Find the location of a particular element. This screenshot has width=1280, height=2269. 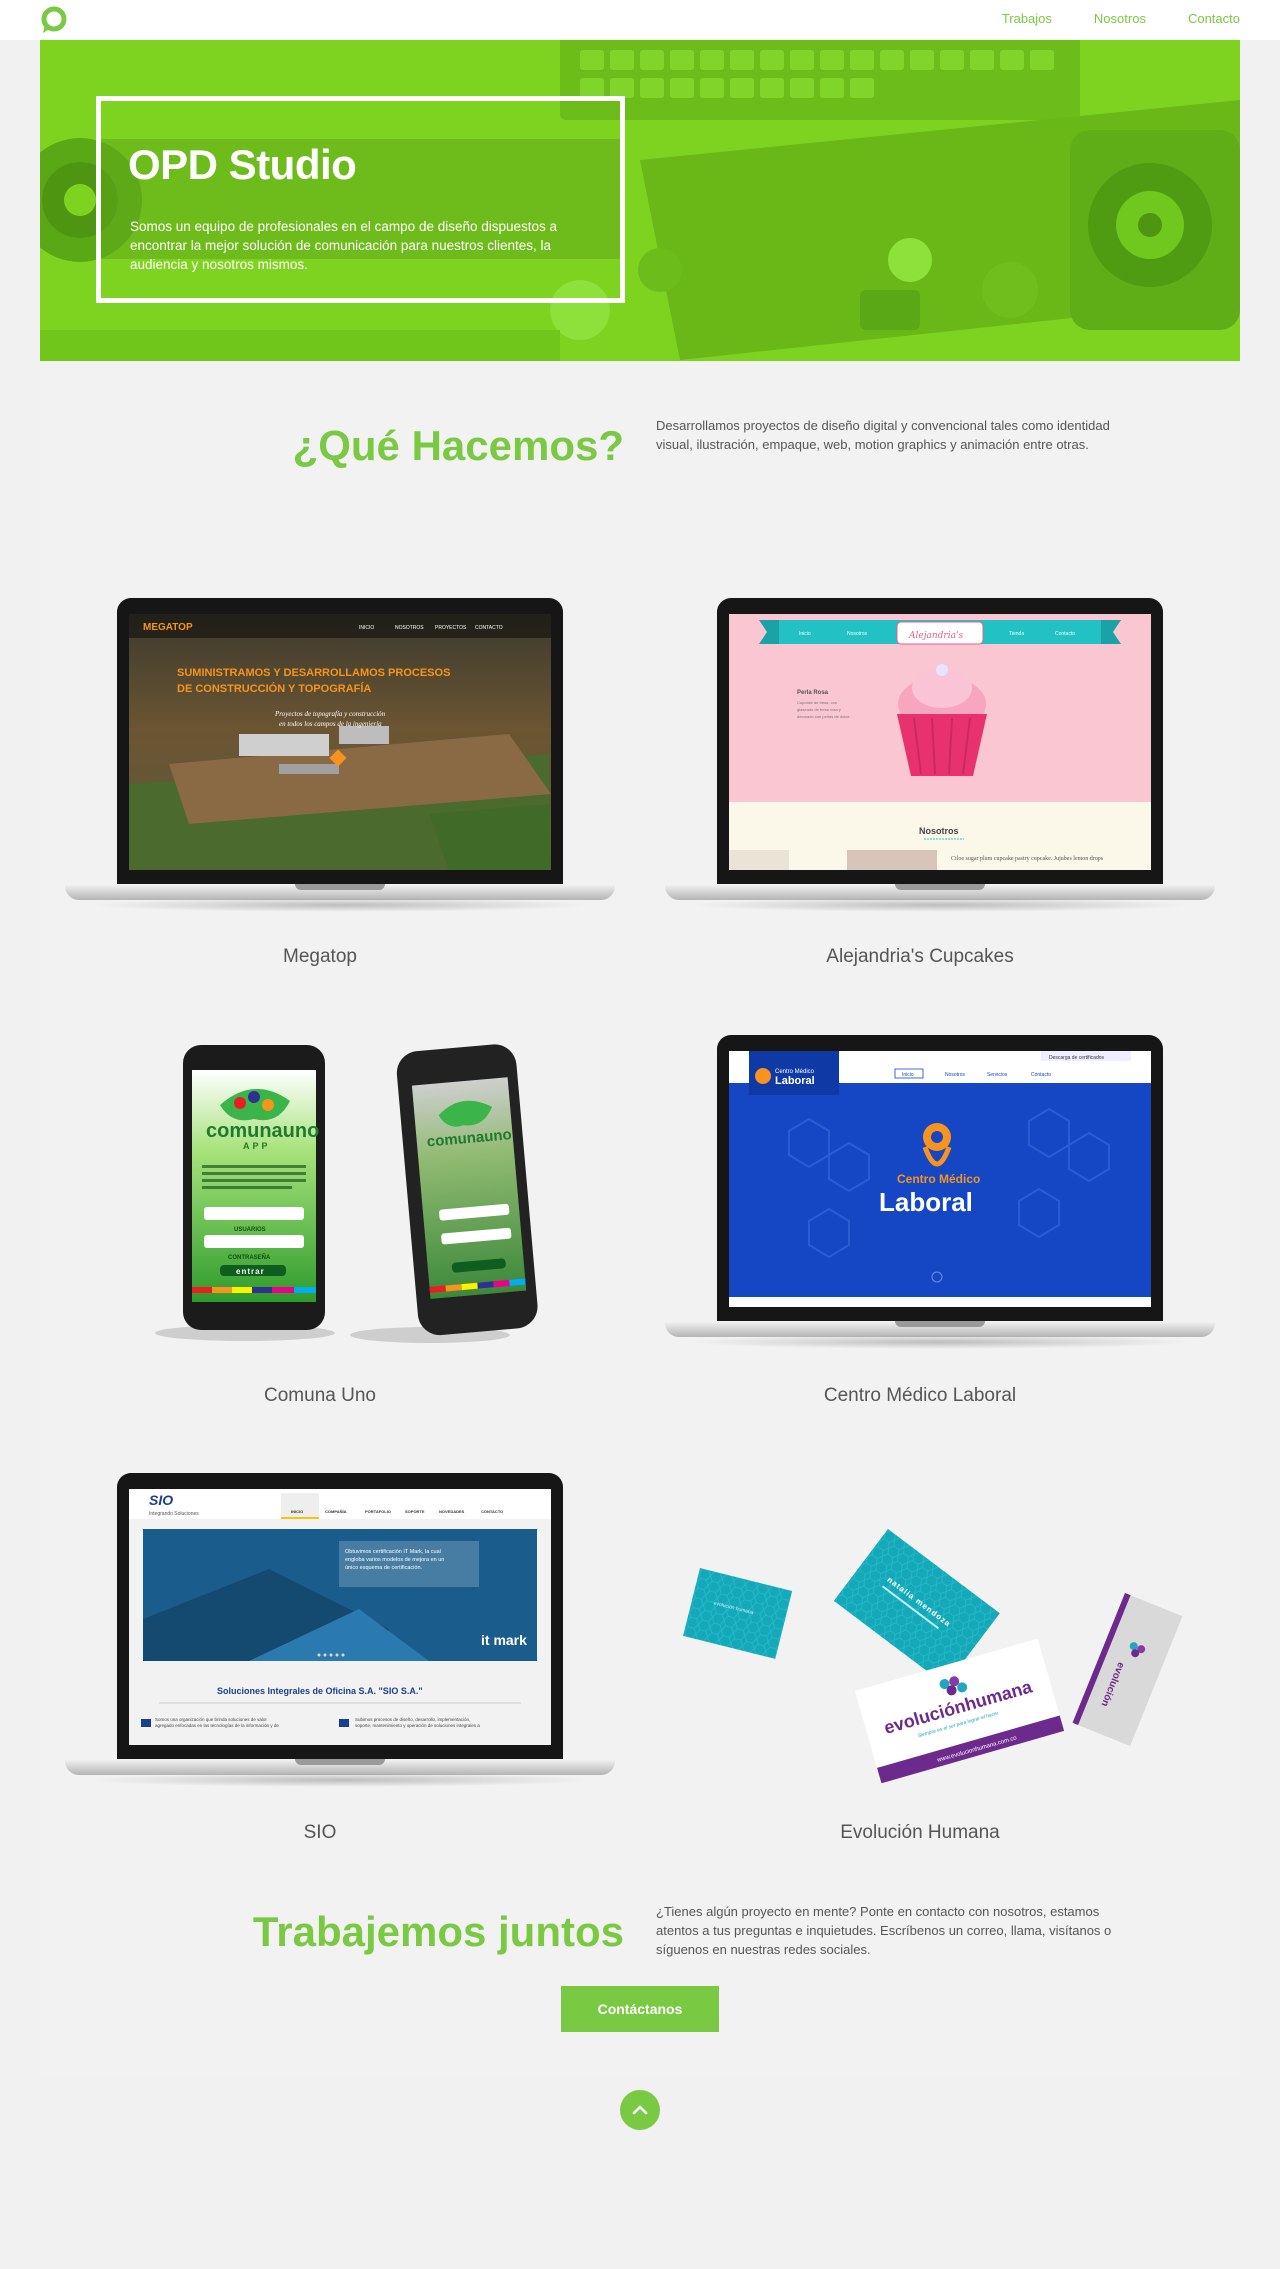

footer is located at coordinates (640, 2171).